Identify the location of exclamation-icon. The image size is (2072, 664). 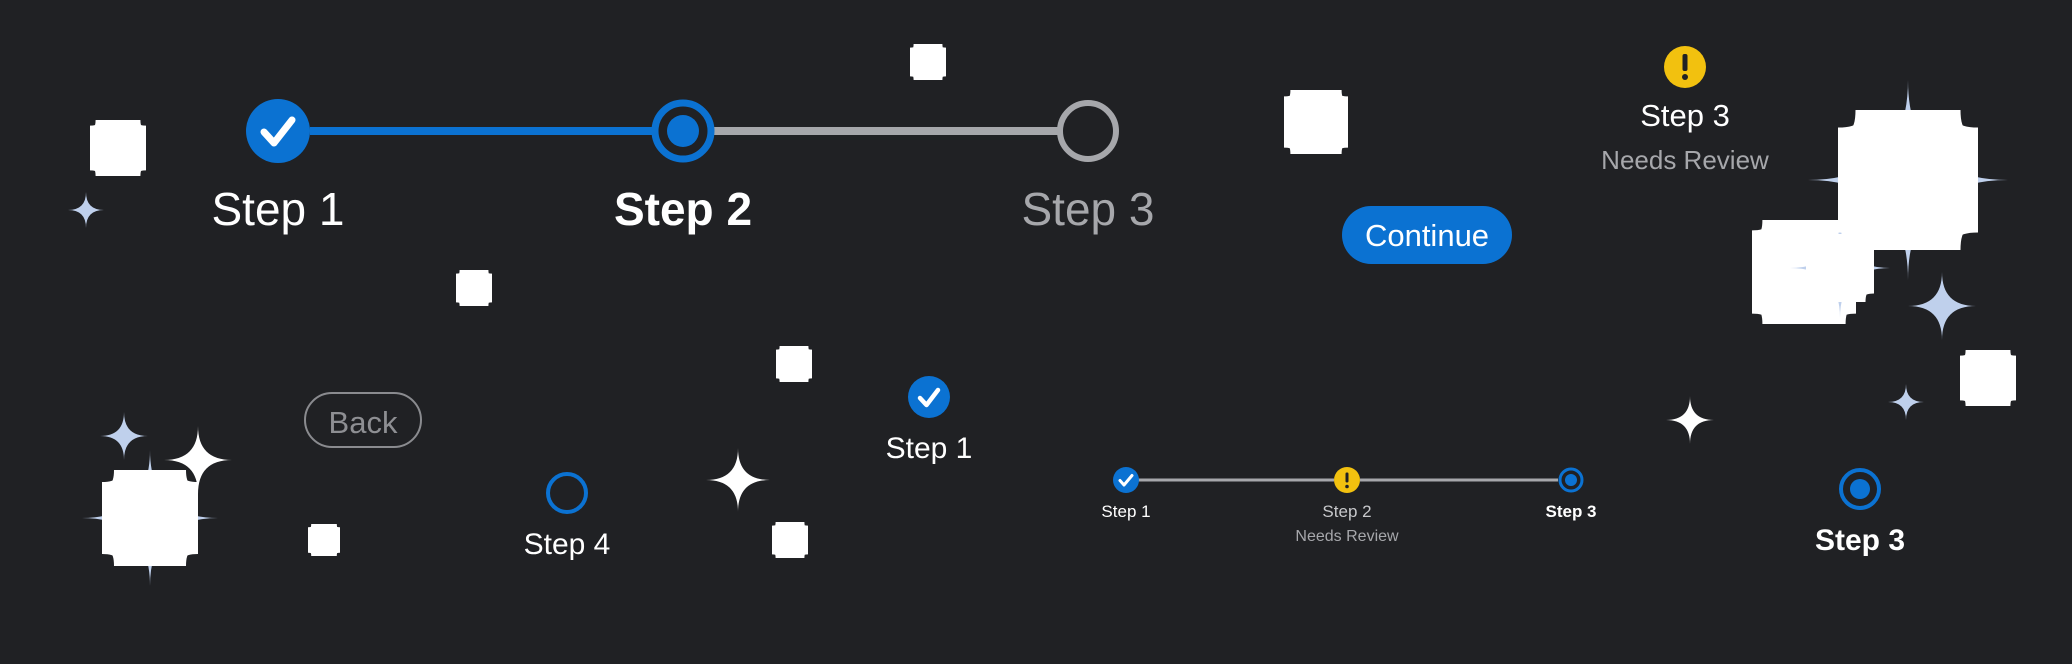
(1347, 480).